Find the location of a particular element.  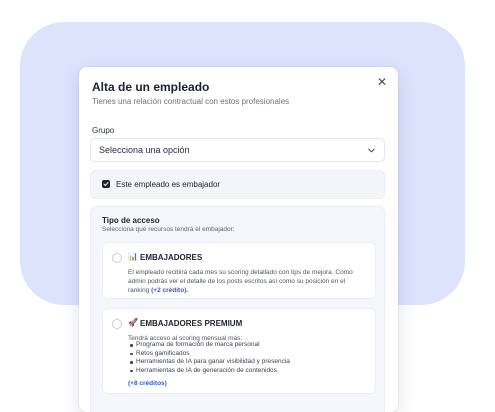

option-premium-radio is located at coordinates (117, 324).